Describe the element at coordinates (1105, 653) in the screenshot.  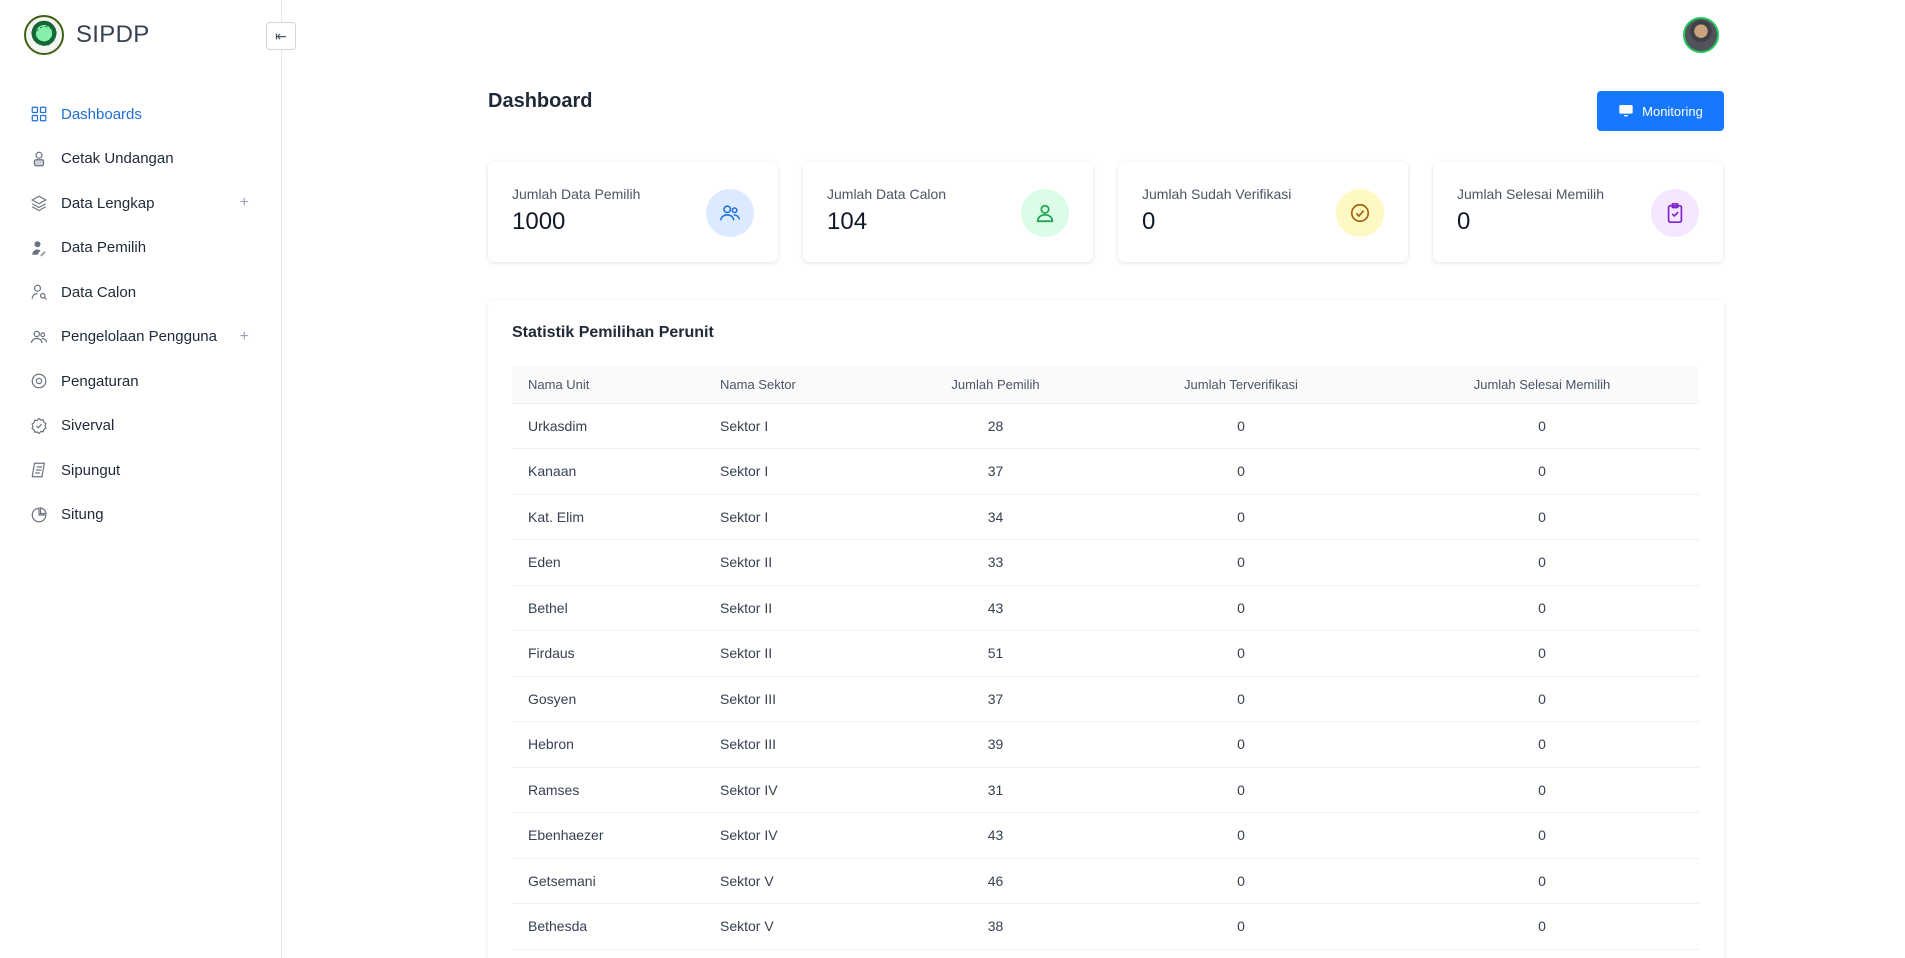
I see `table-row: Firdaus Sektor II 51 0 0` at that location.